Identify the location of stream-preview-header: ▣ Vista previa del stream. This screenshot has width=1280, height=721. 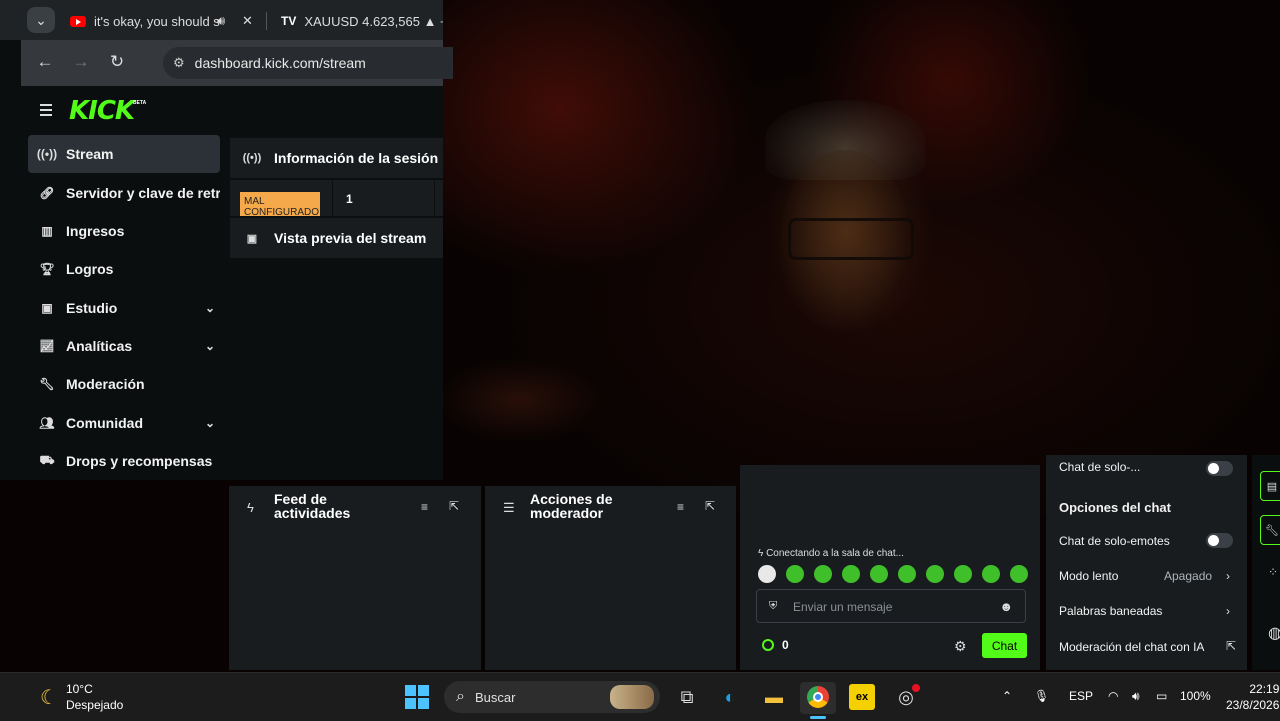
(336, 238).